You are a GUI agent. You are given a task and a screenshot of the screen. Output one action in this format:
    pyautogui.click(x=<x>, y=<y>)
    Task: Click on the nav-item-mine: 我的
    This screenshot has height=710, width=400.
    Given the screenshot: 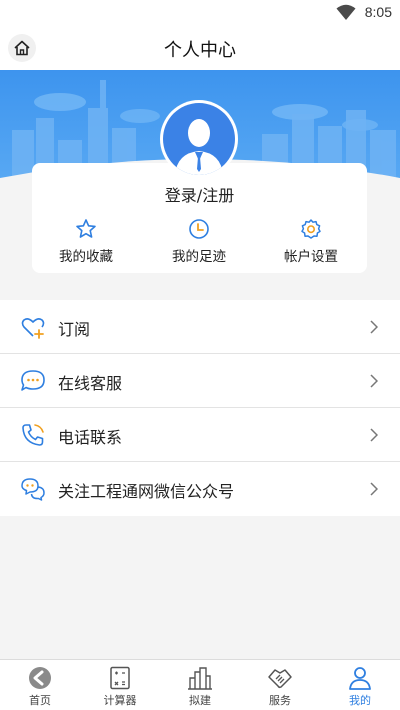 What is the action you would take?
    pyautogui.click(x=360, y=687)
    